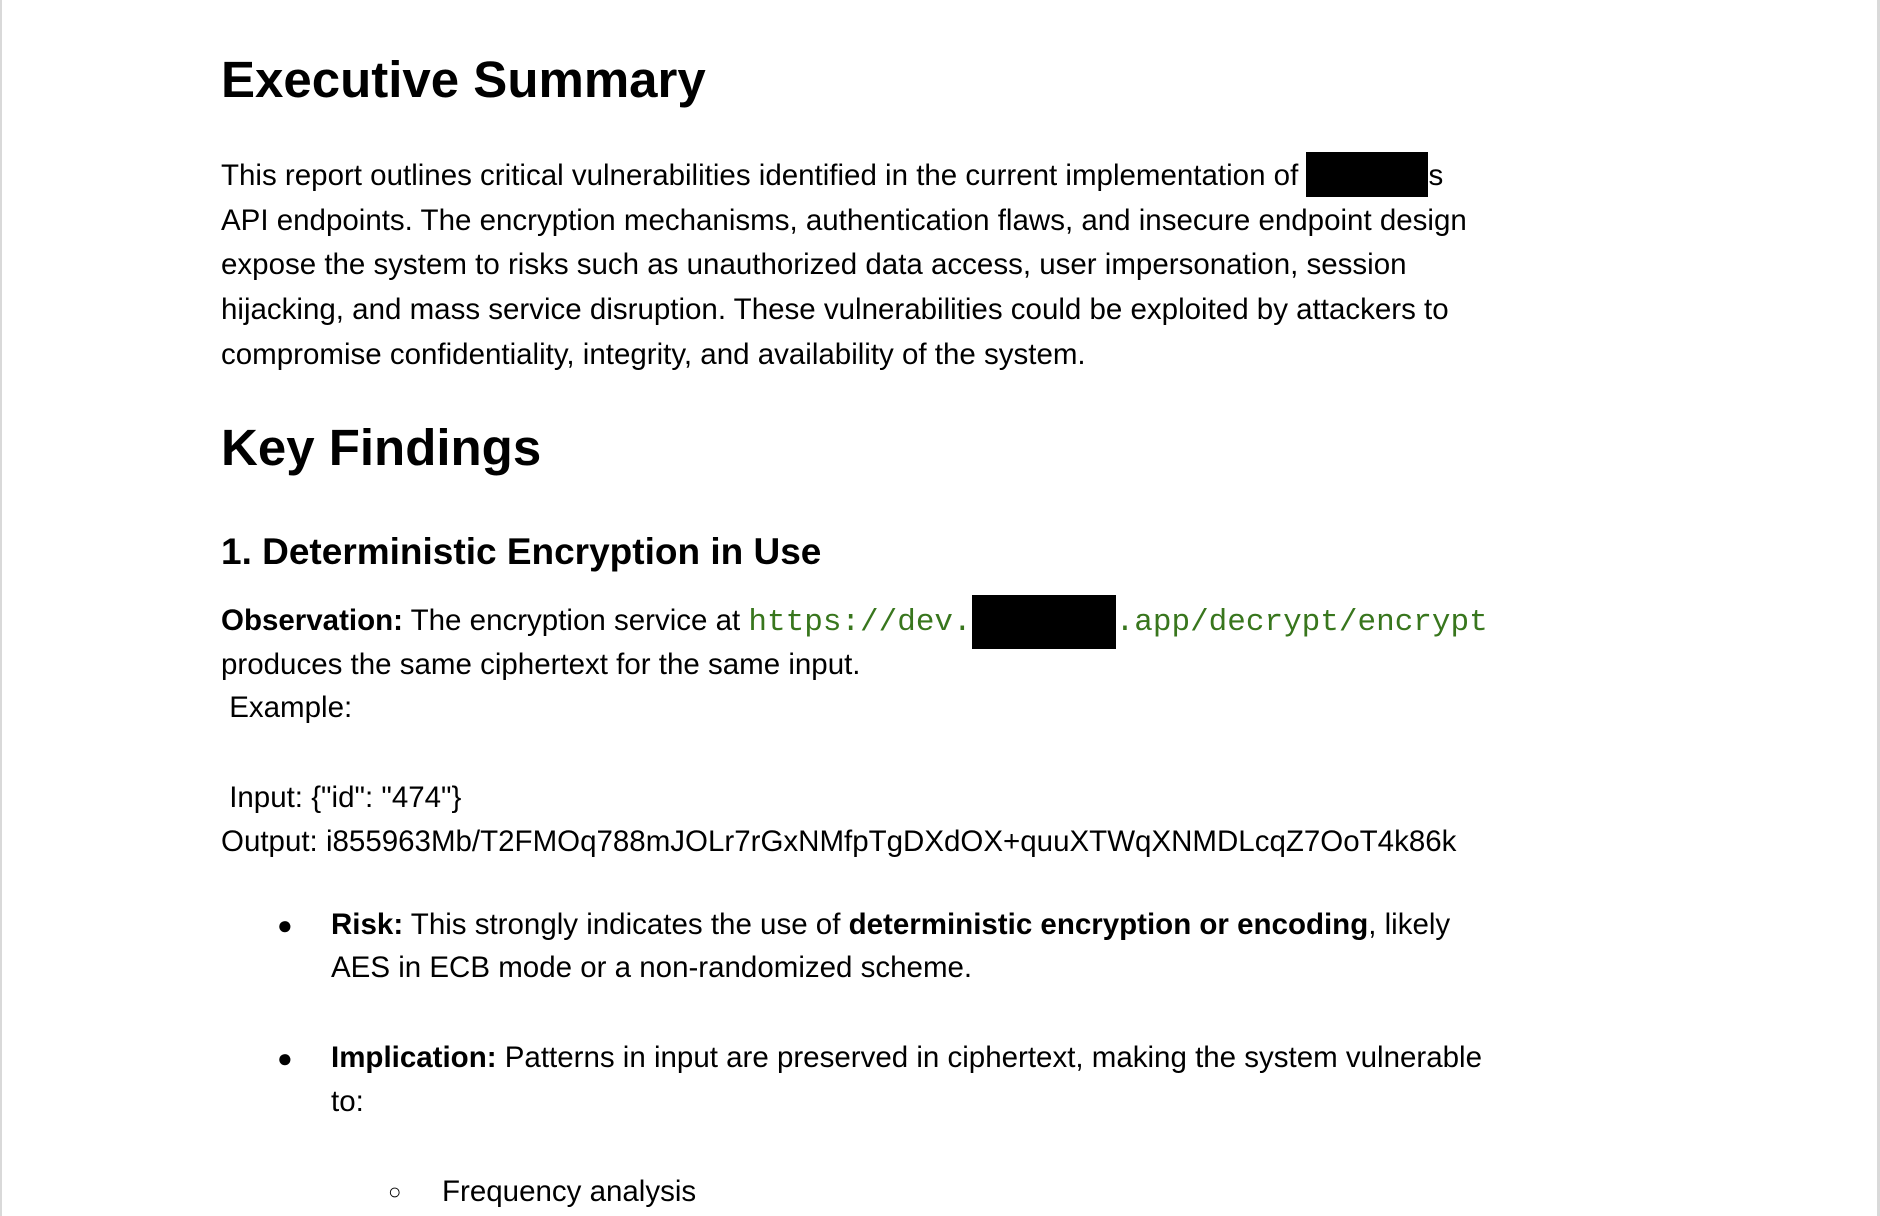  What do you see at coordinates (521, 551) in the screenshot?
I see `finding-1-title: 1. Deterministic Encryption in Use` at bounding box center [521, 551].